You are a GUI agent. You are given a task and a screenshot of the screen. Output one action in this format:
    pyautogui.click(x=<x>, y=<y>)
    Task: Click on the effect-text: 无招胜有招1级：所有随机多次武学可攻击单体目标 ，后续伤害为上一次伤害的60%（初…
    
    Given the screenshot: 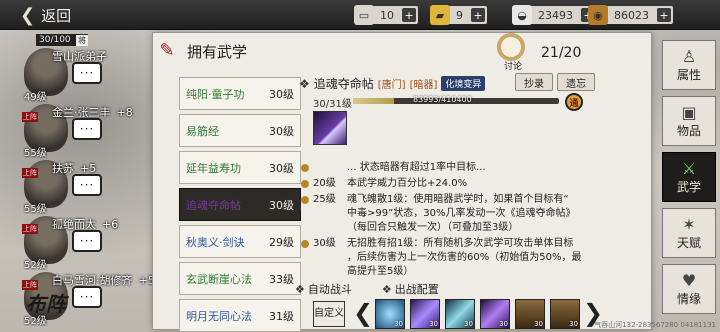 What is the action you would take?
    pyautogui.click(x=464, y=257)
    